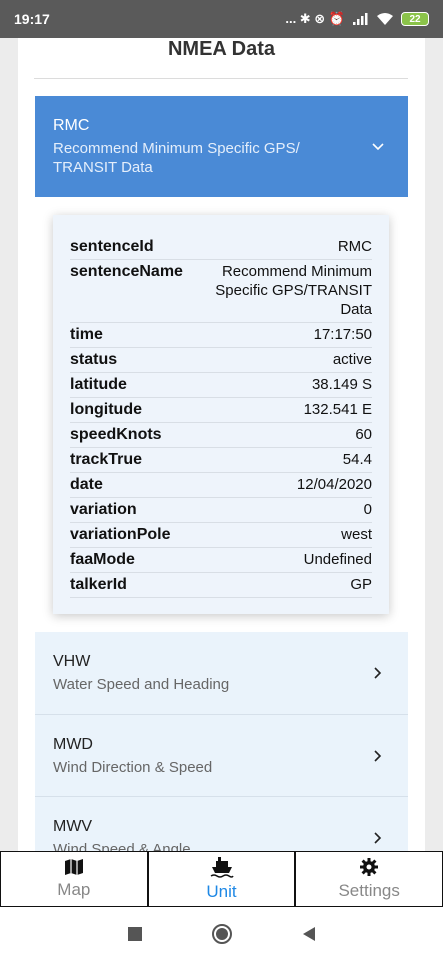 This screenshot has height=960, width=443. Describe the element at coordinates (126, 271) in the screenshot. I see `field-key: sentenceName` at that location.